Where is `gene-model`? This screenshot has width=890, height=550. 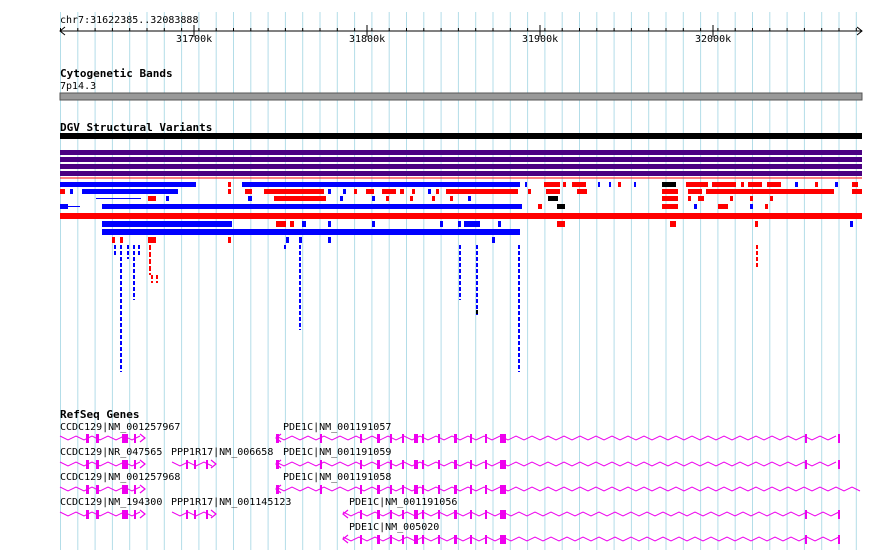
gene-model is located at coordinates (568, 489).